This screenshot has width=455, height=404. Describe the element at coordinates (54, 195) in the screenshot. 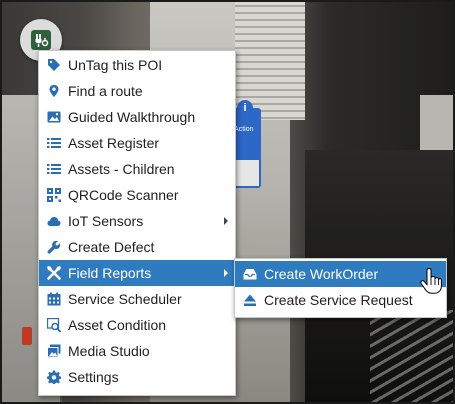

I see `qrcode-icon` at that location.